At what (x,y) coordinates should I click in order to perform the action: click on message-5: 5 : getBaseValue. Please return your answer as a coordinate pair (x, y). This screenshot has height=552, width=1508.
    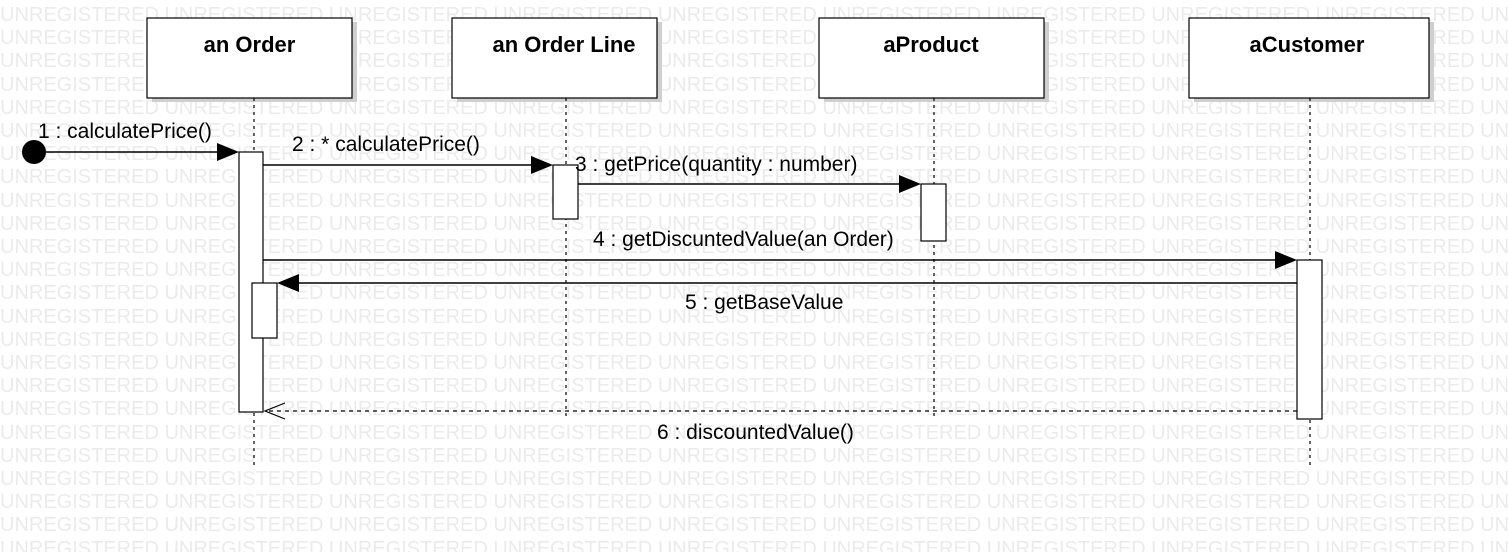
    Looking at the image, I should click on (787, 294).